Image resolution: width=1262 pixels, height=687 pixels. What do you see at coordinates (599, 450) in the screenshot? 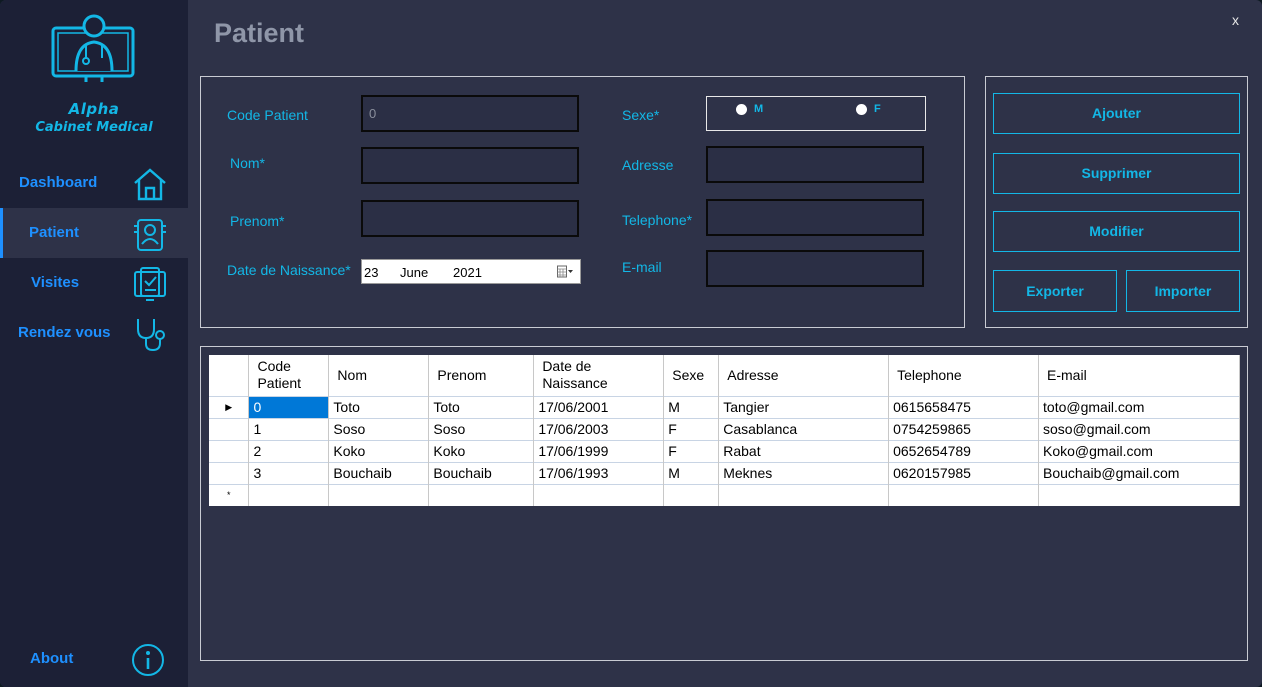
I see `table-cell: 17/06/1999` at bounding box center [599, 450].